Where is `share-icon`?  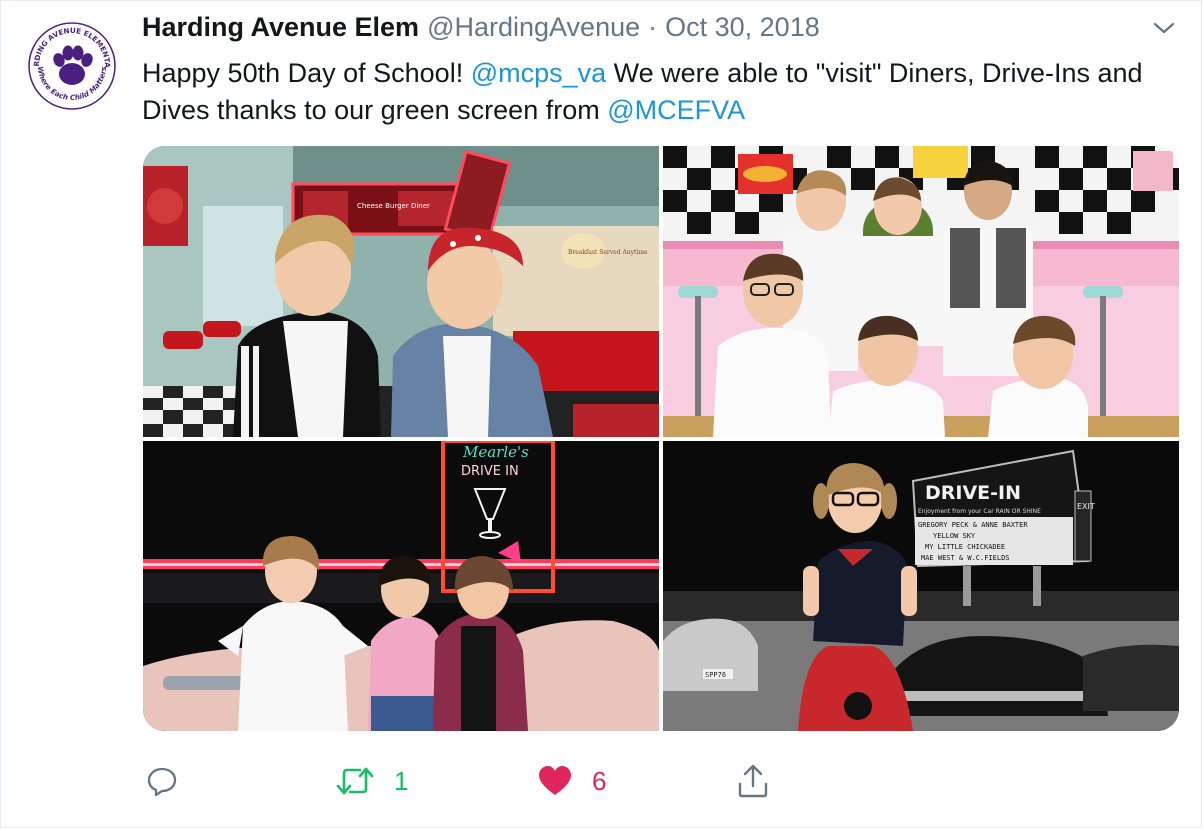 share-icon is located at coordinates (753, 781).